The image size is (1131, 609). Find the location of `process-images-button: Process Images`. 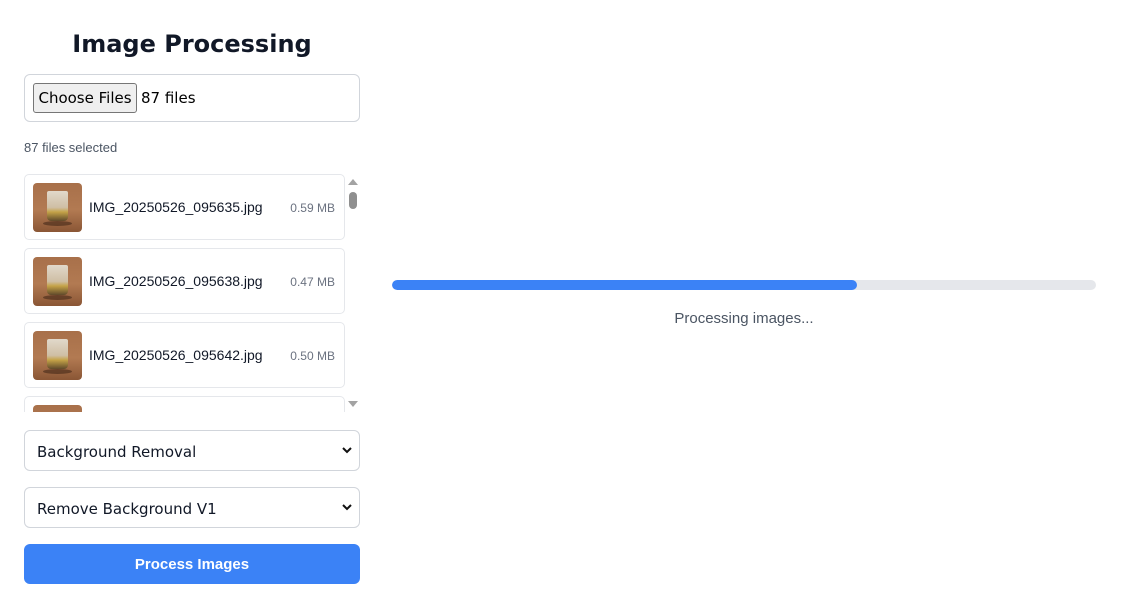

process-images-button: Process Images is located at coordinates (192, 564).